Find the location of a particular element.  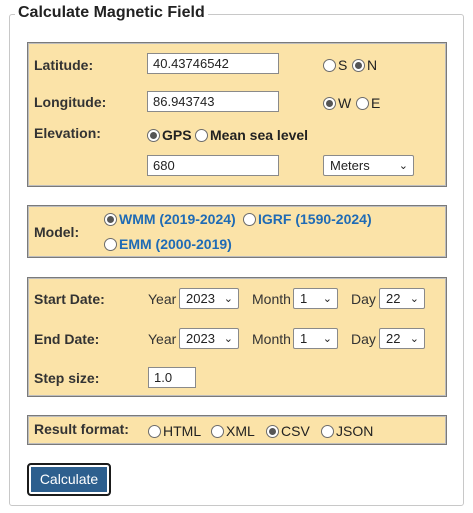

radio-e-icon is located at coordinates (362, 103).